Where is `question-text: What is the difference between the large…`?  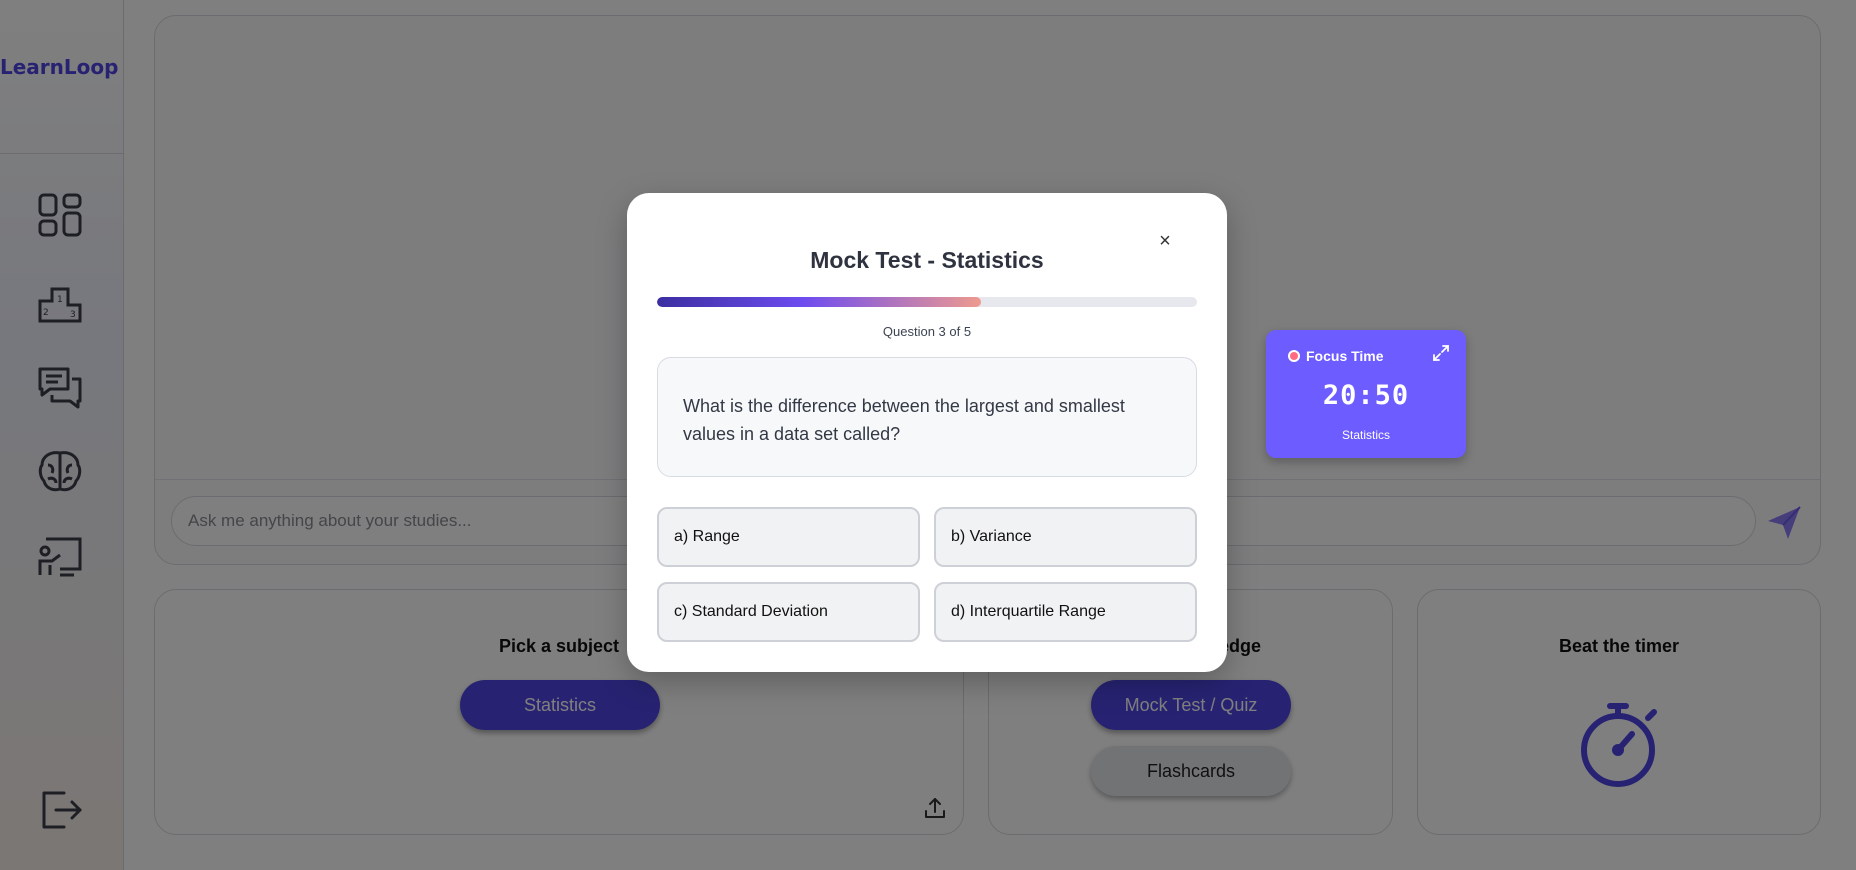
question-text: What is the difference between the large… is located at coordinates (927, 417).